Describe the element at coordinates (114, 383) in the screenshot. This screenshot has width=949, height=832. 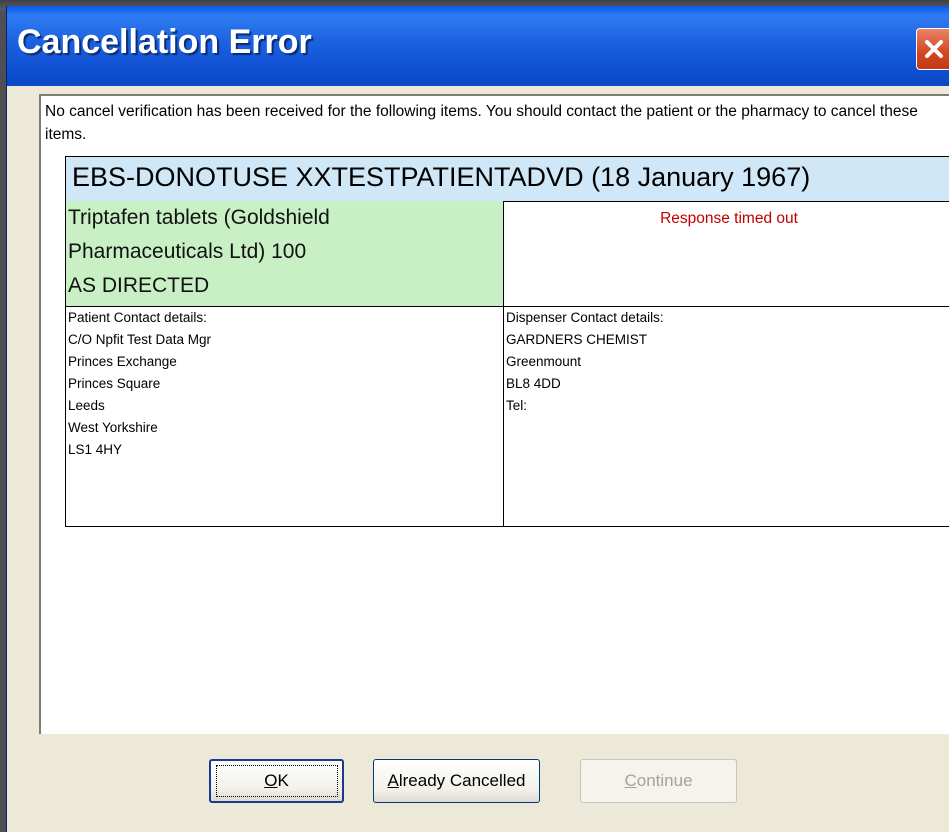
I see `patient-contact-line: Princes Square` at that location.